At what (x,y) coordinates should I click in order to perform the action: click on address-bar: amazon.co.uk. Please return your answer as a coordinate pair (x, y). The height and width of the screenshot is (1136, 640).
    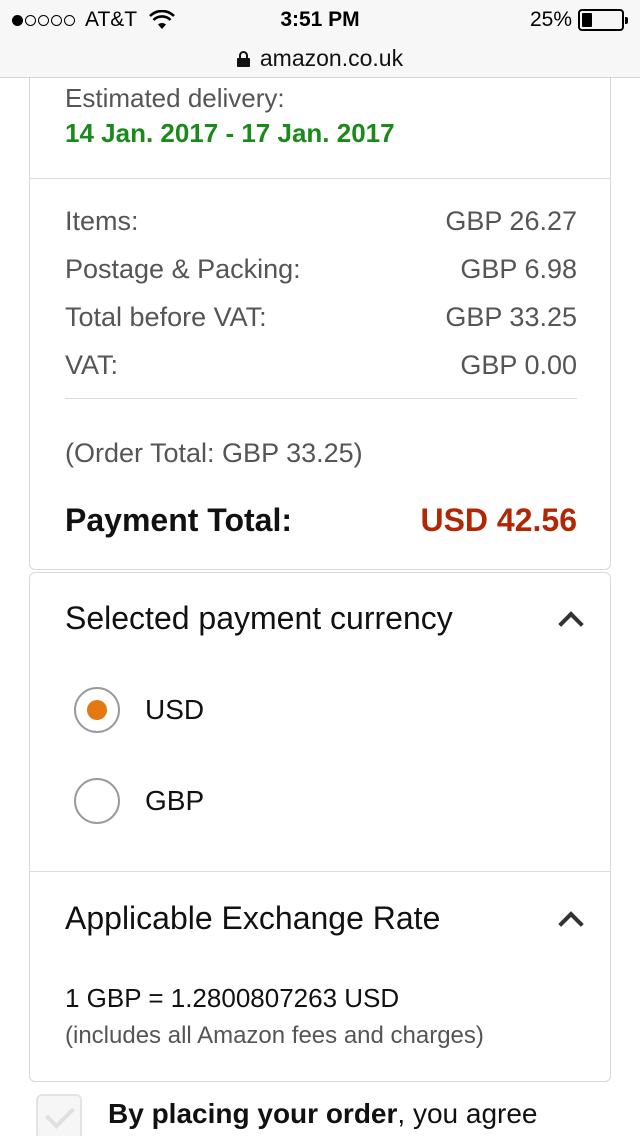
    Looking at the image, I should click on (320, 59).